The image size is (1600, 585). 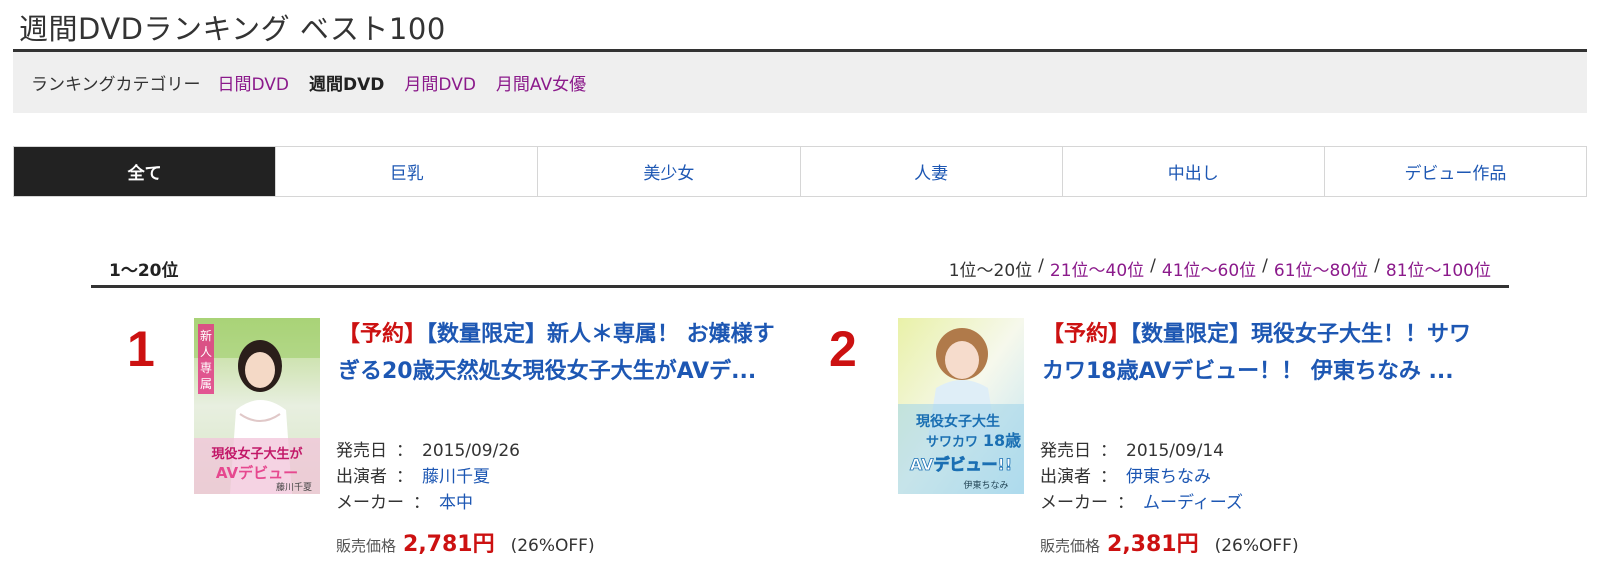 I want to click on svg-text: サワカワ, so click(x=952, y=442).